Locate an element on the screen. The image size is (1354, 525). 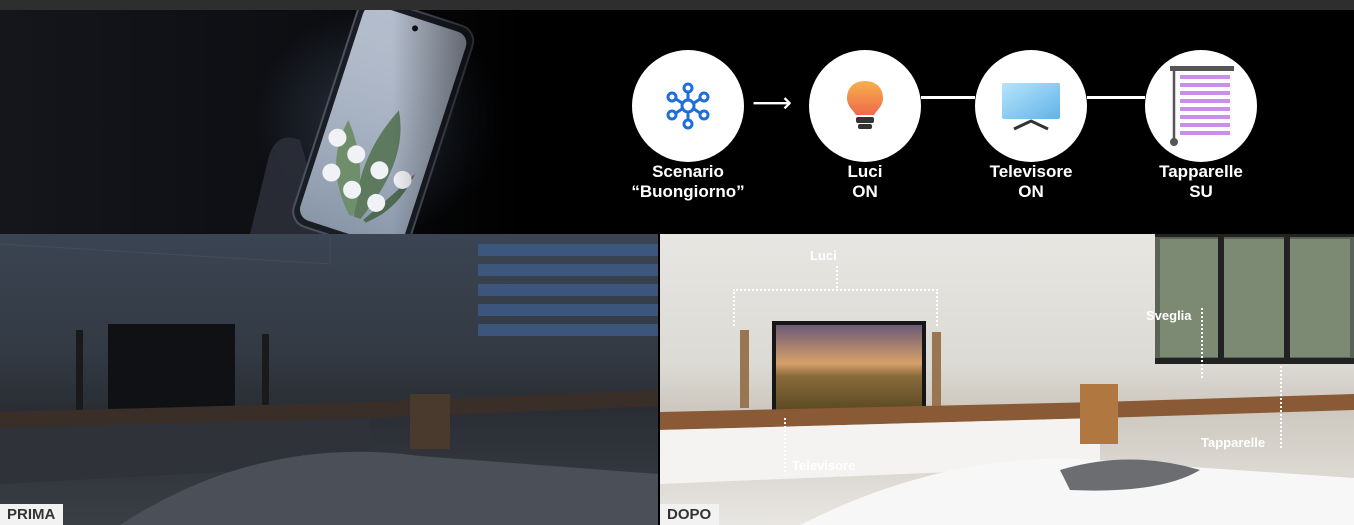
lights-label-line1: Luci is located at coordinates (865, 171).